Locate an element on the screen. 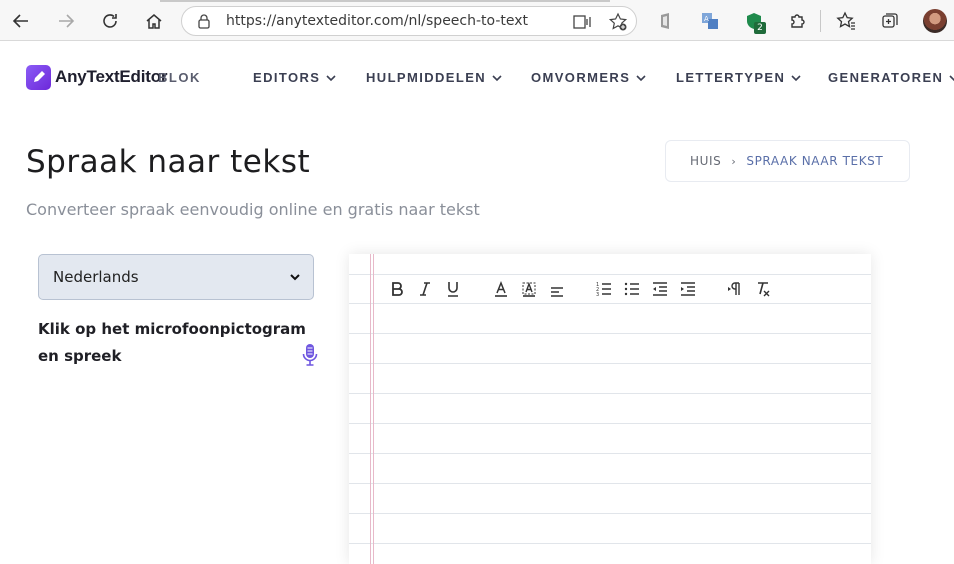 The width and height of the screenshot is (954, 564). reload-button is located at coordinates (110, 21).